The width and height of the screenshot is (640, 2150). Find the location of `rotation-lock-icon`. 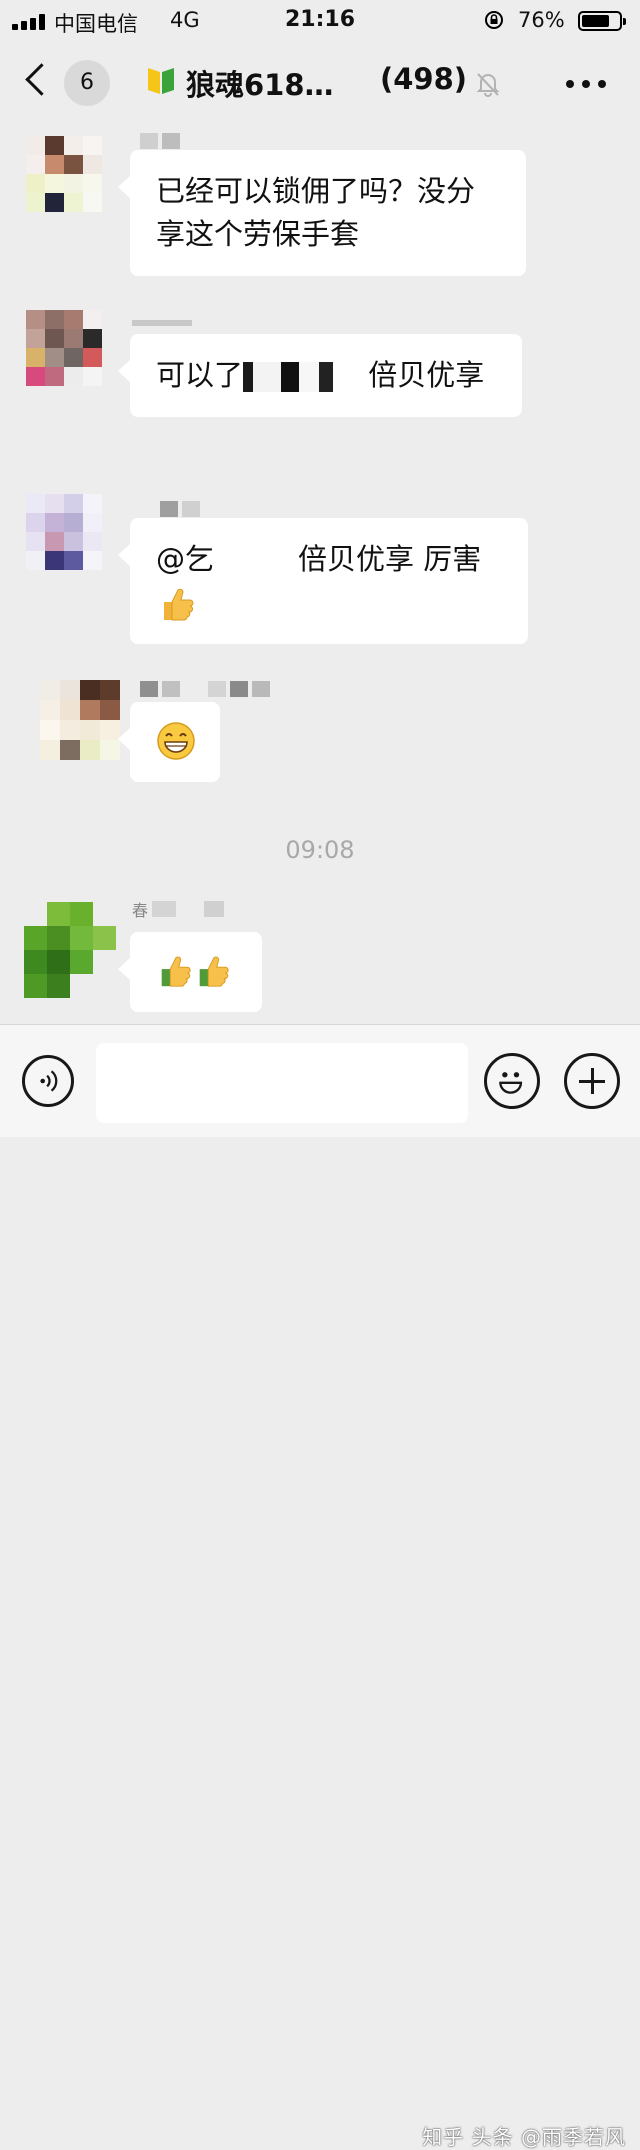

rotation-lock-icon is located at coordinates (494, 20).